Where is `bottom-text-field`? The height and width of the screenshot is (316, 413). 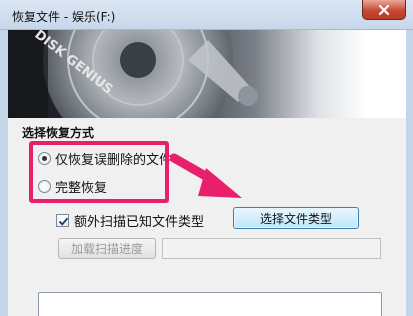 bottom-text-field is located at coordinates (210, 304).